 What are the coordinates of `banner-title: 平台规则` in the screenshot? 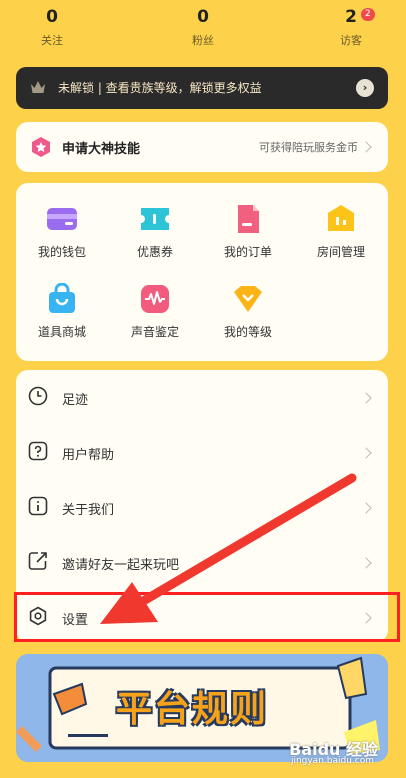 It's located at (192, 709).